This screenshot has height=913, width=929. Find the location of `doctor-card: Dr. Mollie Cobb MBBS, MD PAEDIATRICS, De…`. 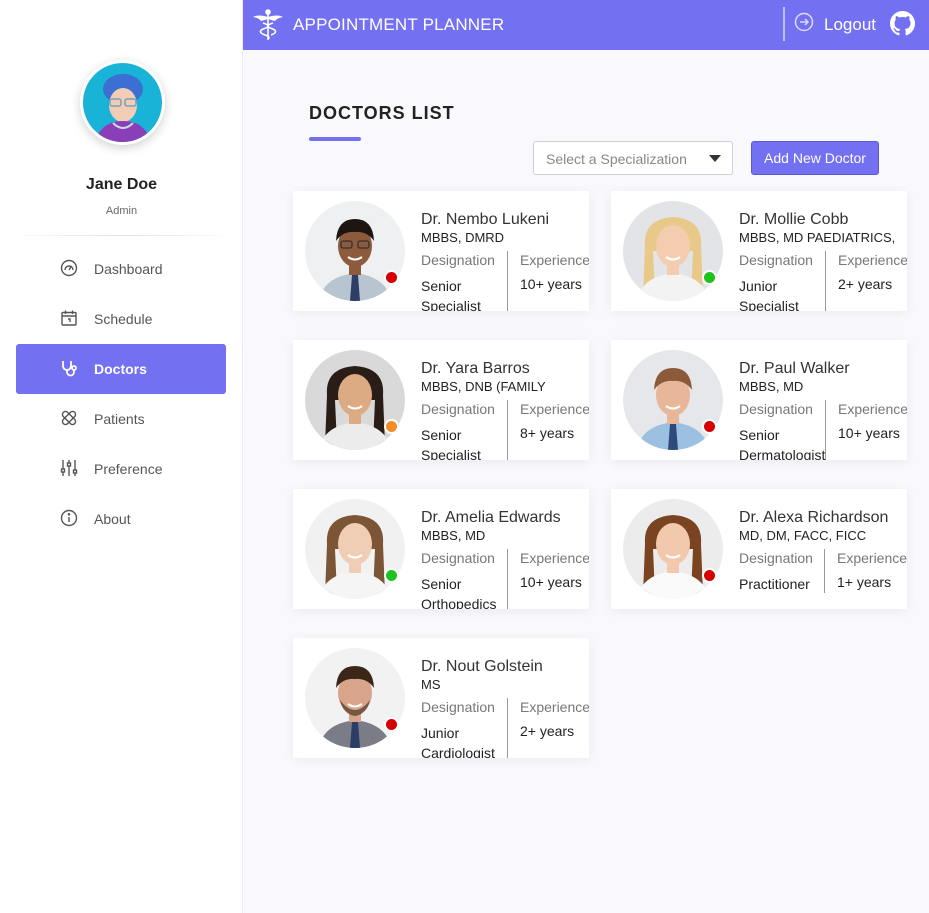

doctor-card: Dr. Mollie Cobb MBBS, MD PAEDIATRICS, De… is located at coordinates (759, 251).